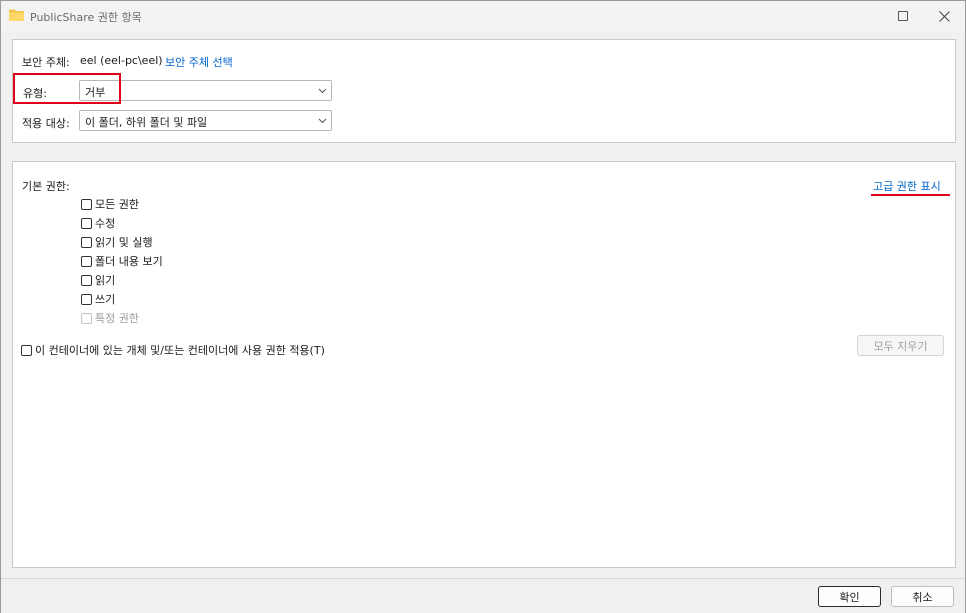 This screenshot has height=613, width=966. What do you see at coordinates (121, 60) in the screenshot?
I see `principal-value: eel (eel-pc\eel)` at bounding box center [121, 60].